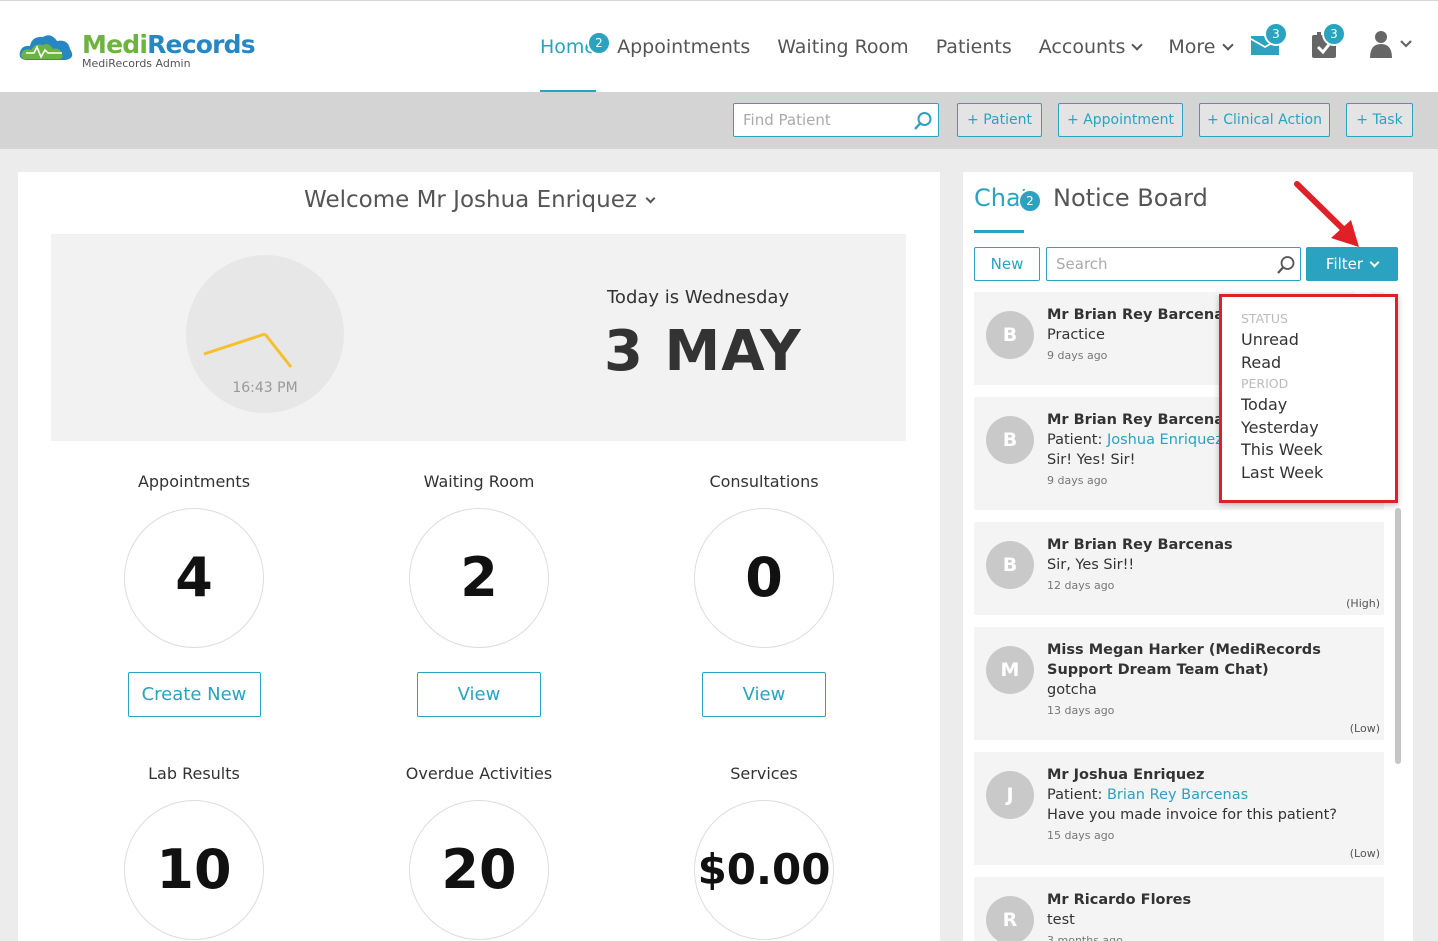  I want to click on dropdown-pointer, so click(1363, 288).